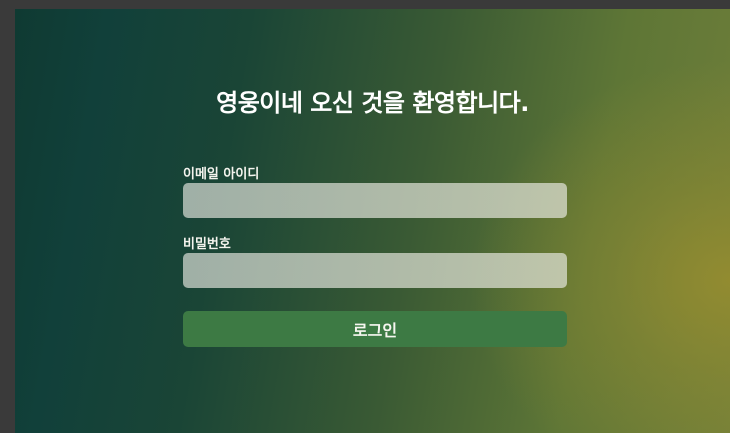  I want to click on email-label: 이메일 아이디, so click(221, 174).